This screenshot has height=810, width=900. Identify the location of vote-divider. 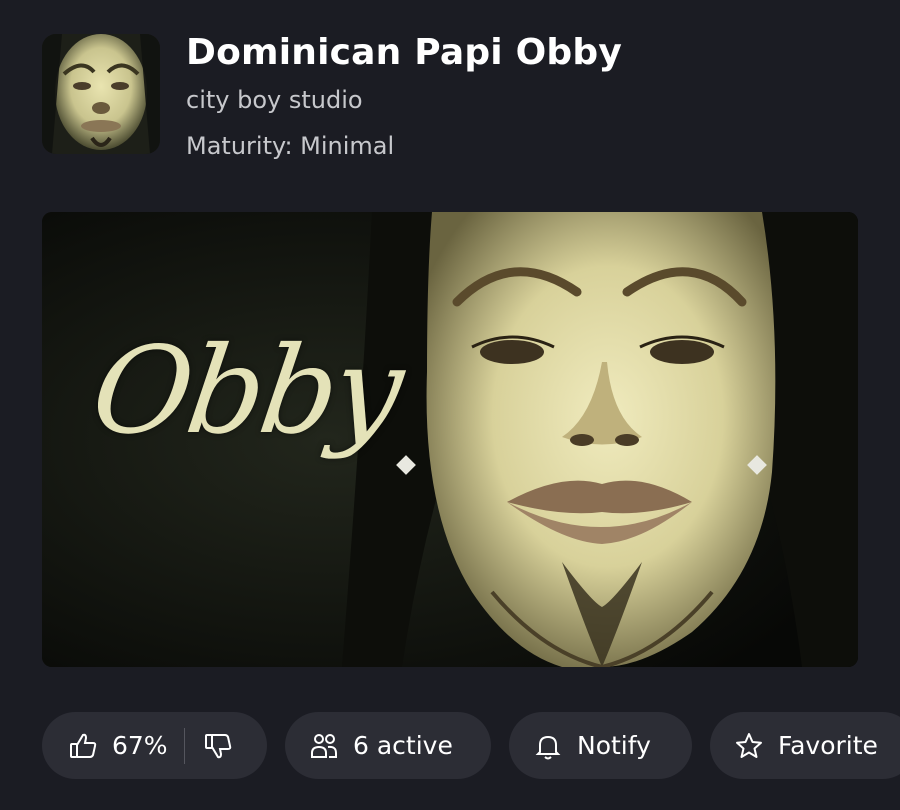
(184, 745).